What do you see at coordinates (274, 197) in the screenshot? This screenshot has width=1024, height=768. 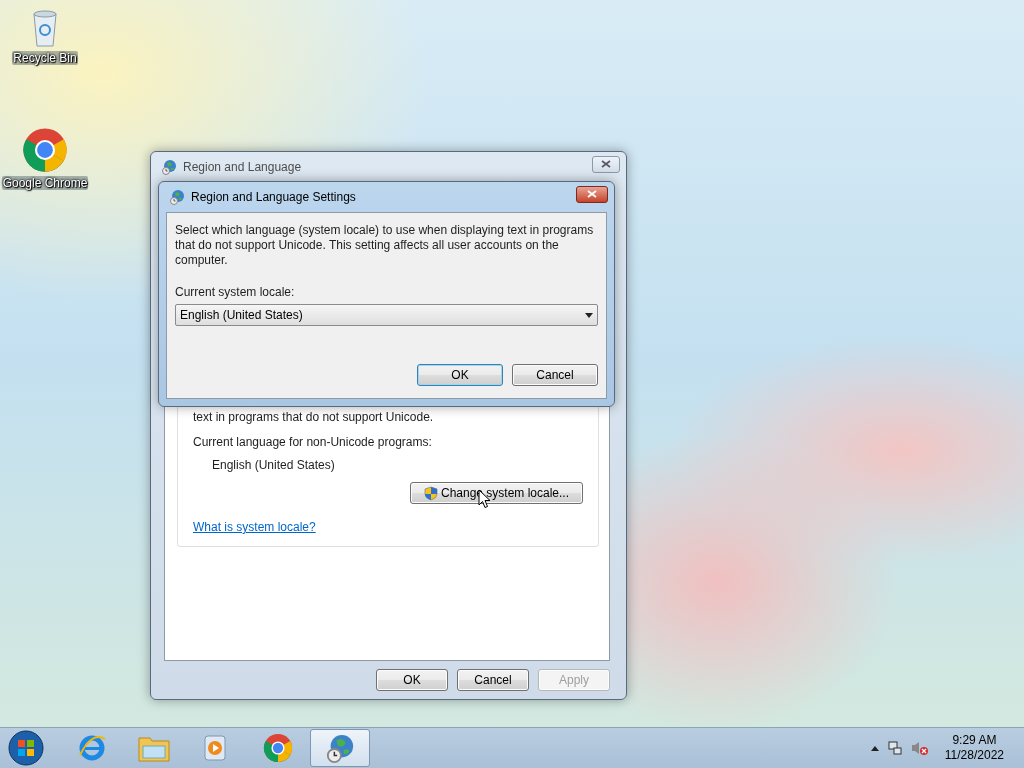 I see `dialog-title: Region and Language Settings` at bounding box center [274, 197].